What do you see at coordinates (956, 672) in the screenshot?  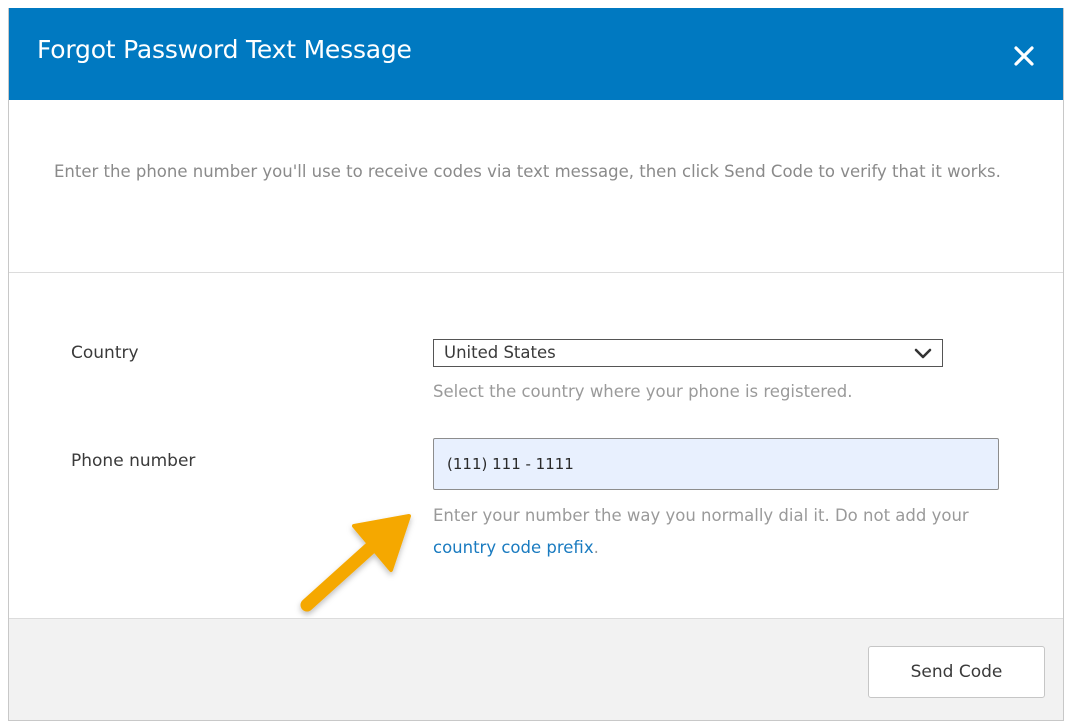 I see `send-code-button: Send Code` at bounding box center [956, 672].